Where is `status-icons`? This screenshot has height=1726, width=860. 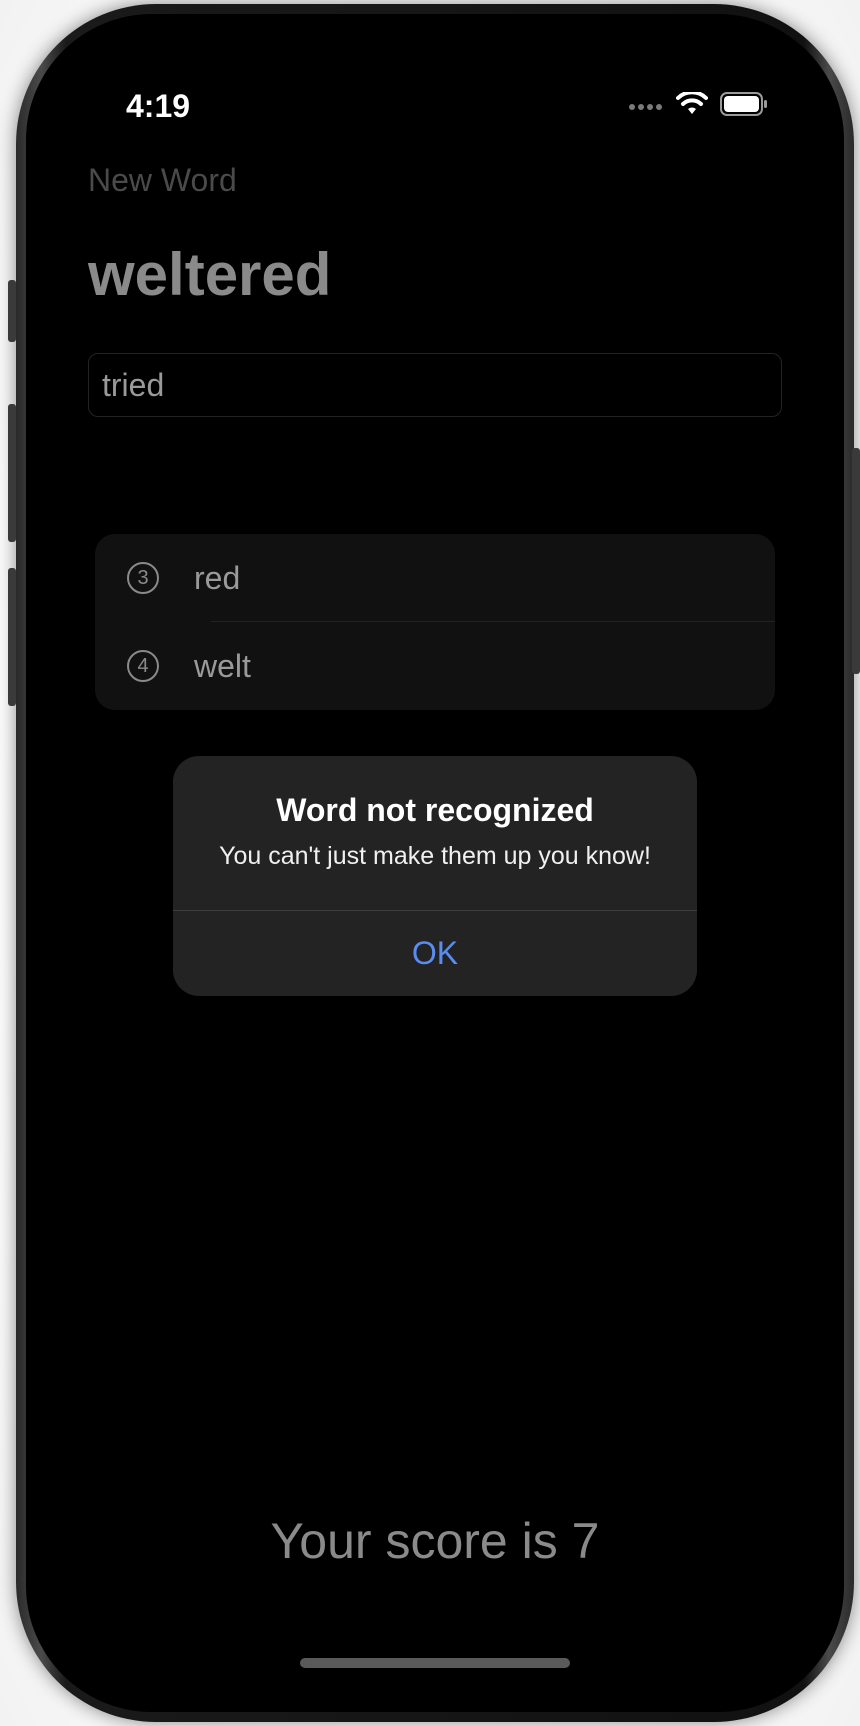
status-icons is located at coordinates (698, 105).